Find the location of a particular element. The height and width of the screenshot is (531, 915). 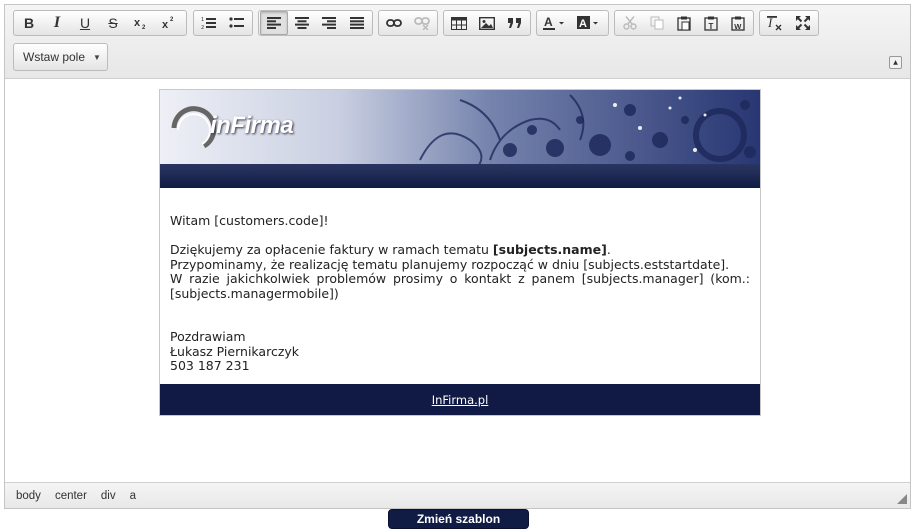

paste-text-icon: T is located at coordinates (711, 23).